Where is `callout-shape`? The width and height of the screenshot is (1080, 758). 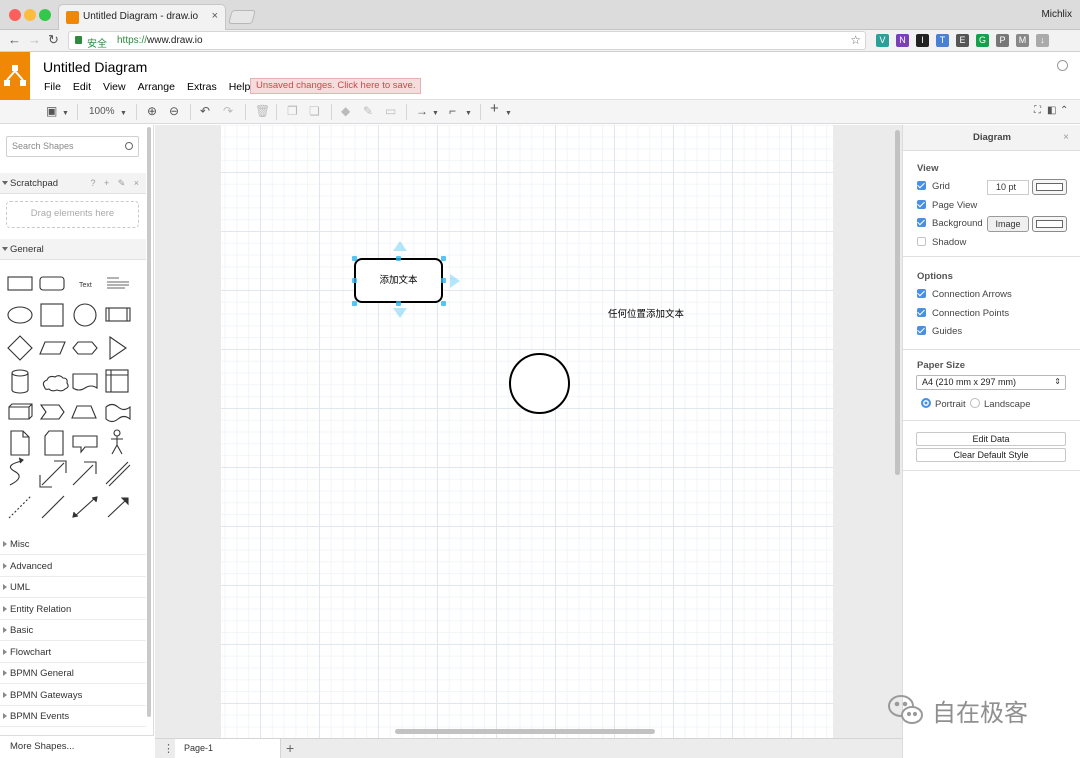 callout-shape is located at coordinates (85, 444).